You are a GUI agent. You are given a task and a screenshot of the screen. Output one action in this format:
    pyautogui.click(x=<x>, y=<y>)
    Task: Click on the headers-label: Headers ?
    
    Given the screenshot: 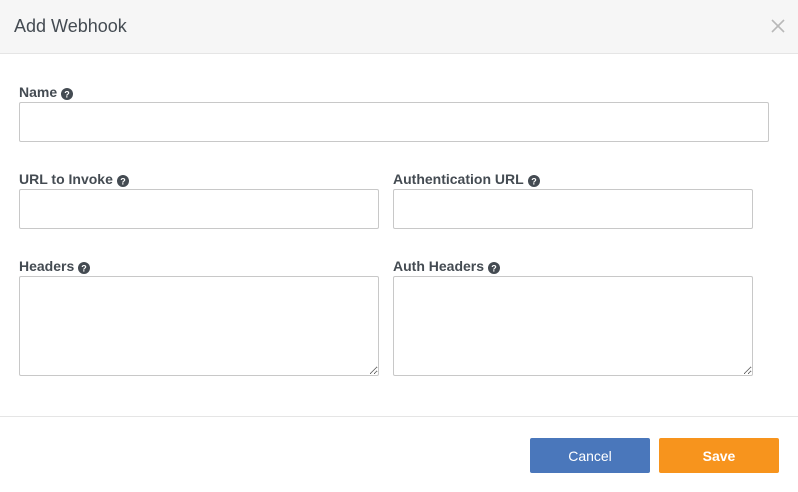 What is the action you would take?
    pyautogui.click(x=55, y=266)
    